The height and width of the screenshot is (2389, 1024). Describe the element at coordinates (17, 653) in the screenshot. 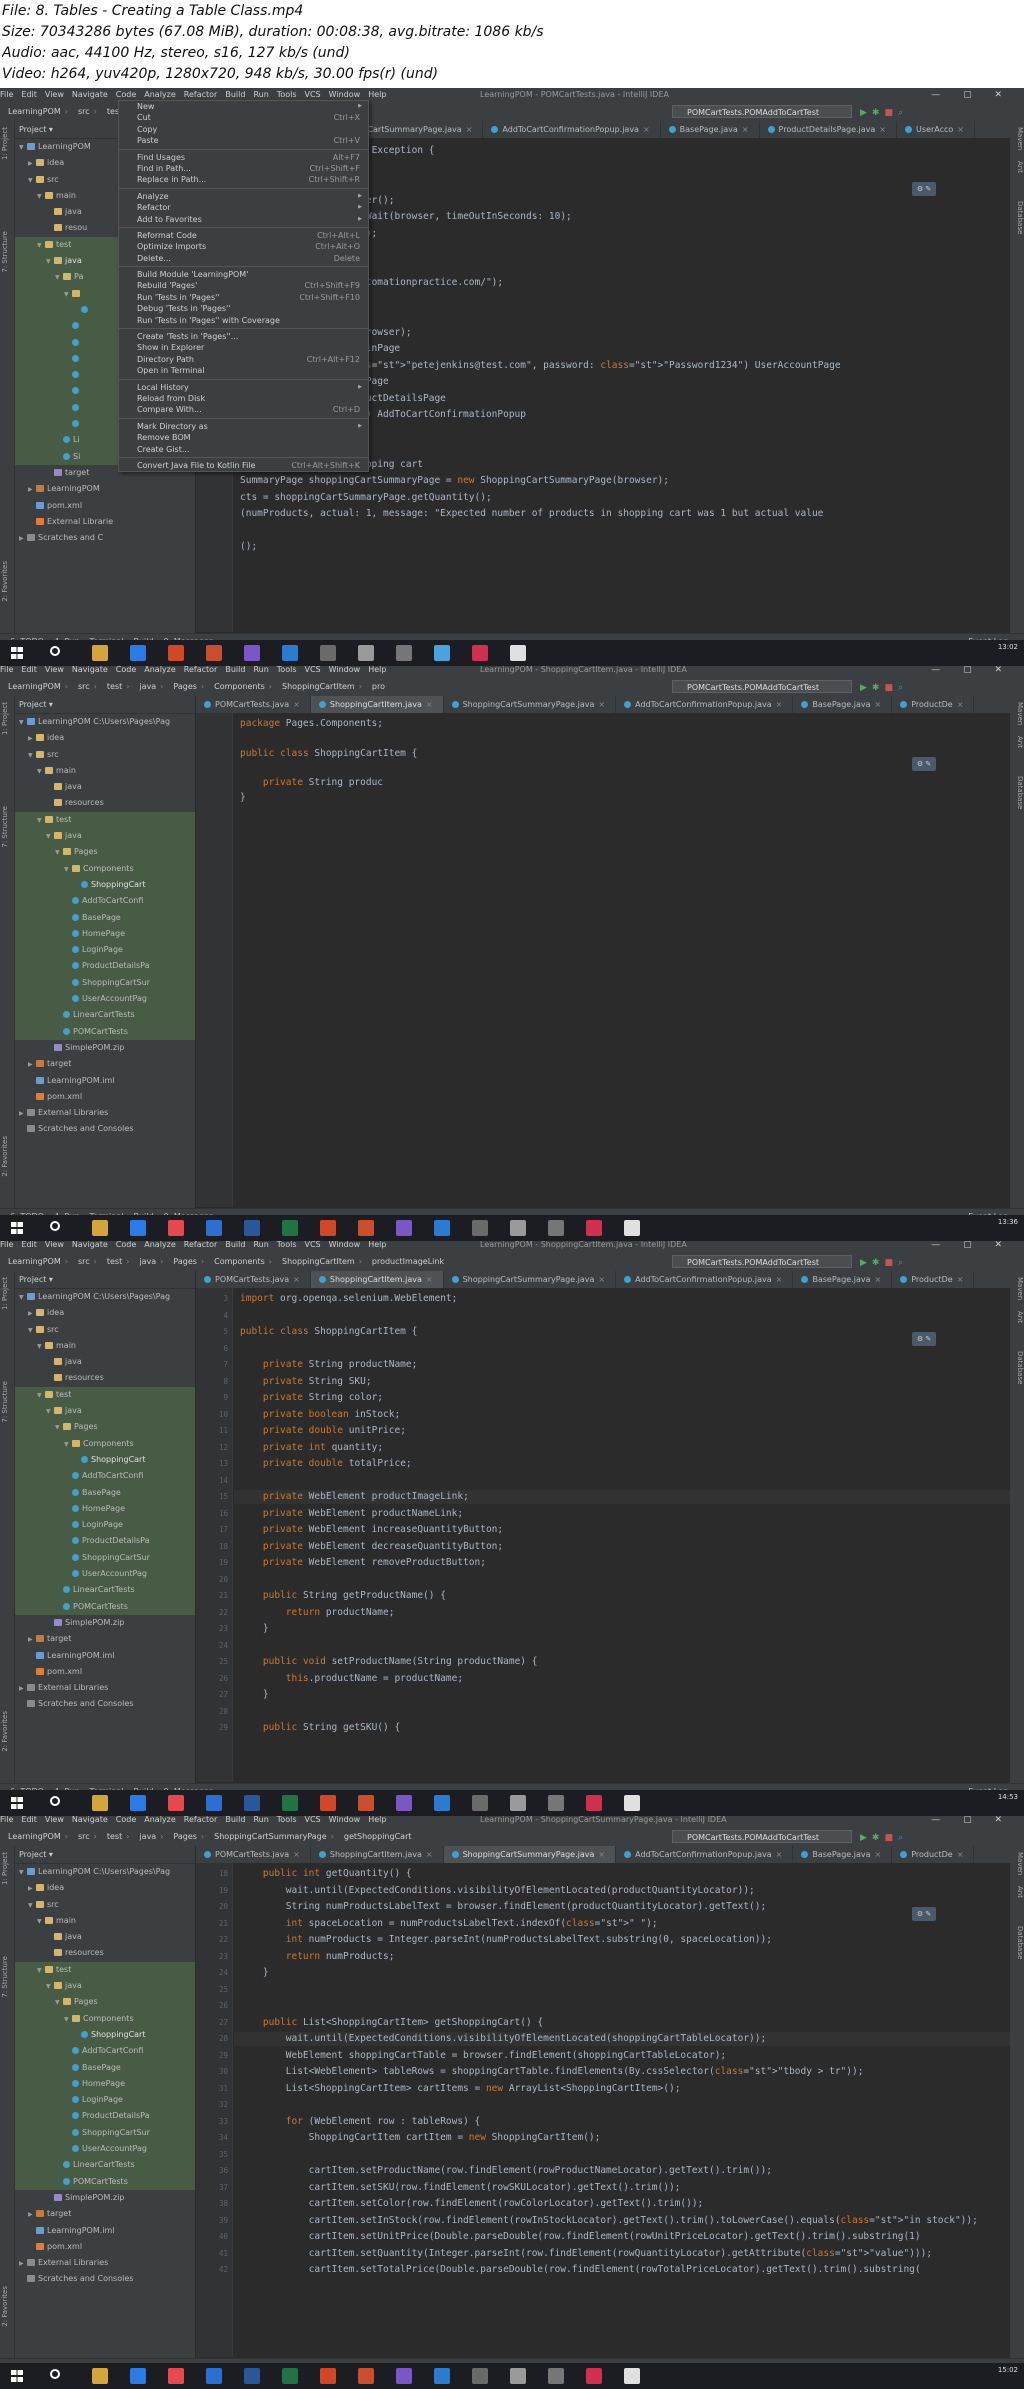

I see `windows-start-icon` at that location.